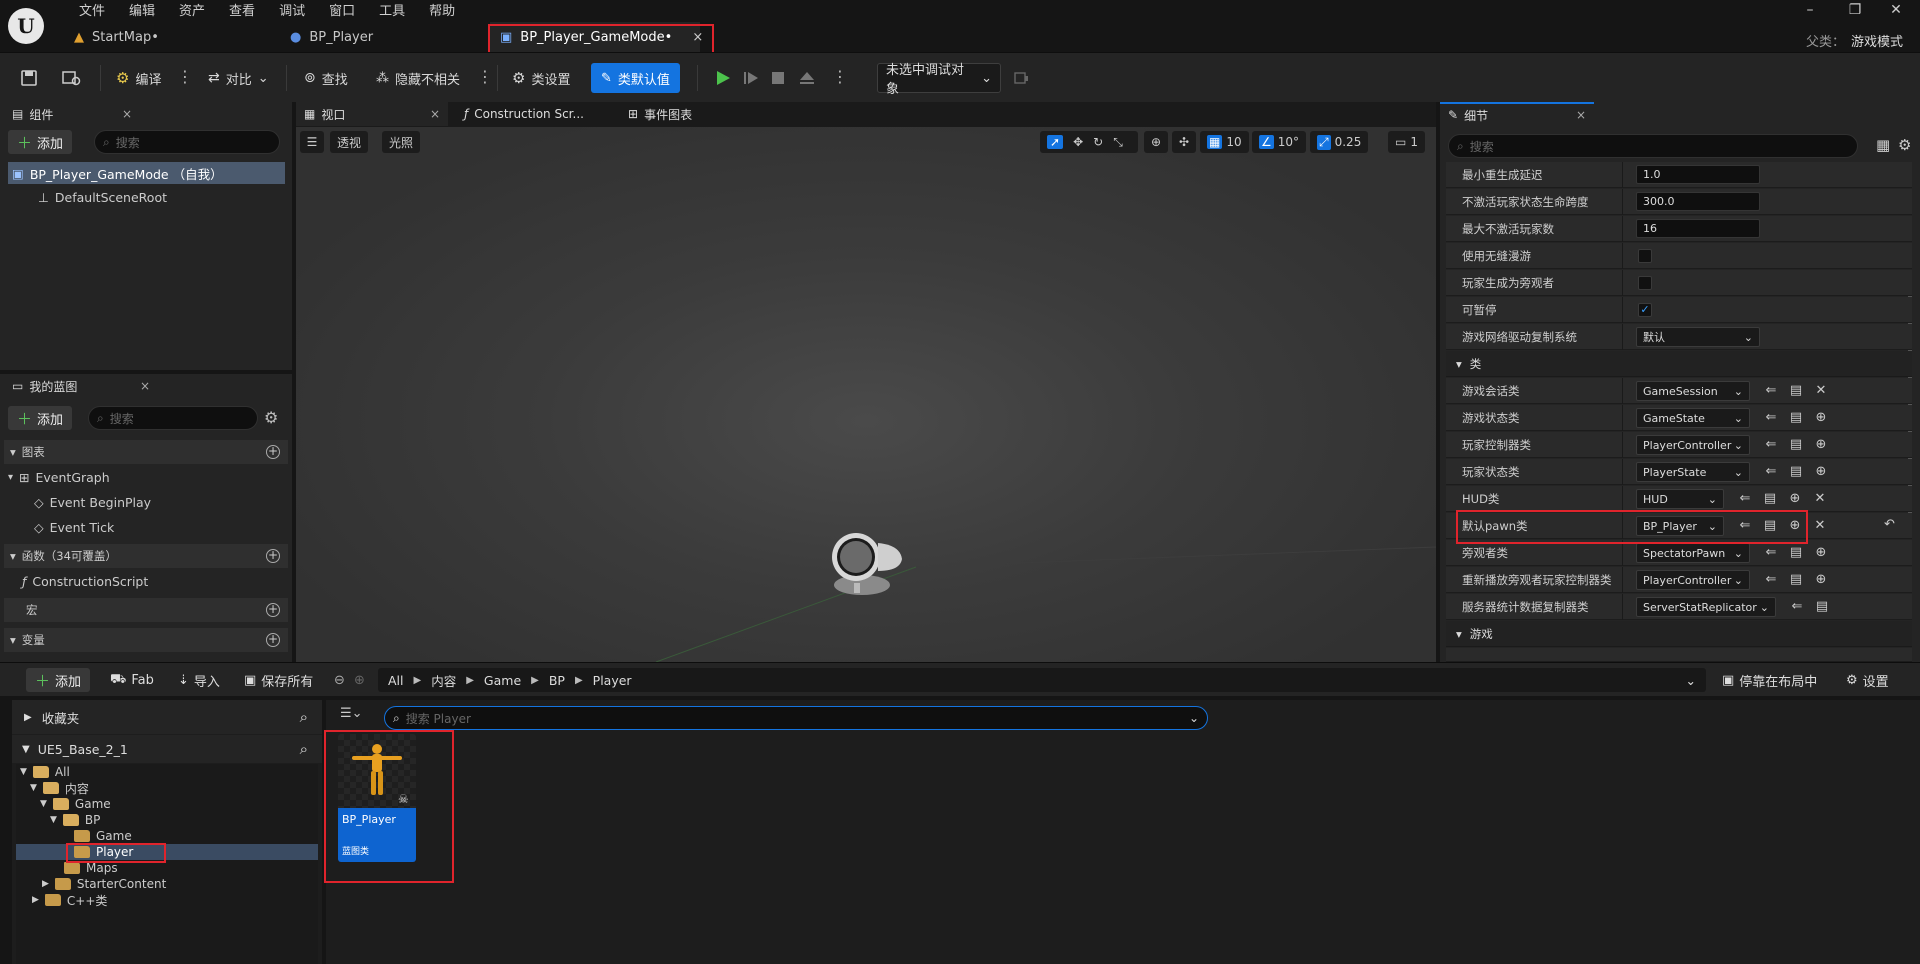 The width and height of the screenshot is (1920, 964). What do you see at coordinates (1022, 78) in the screenshot?
I see `debug-browse-icon` at bounding box center [1022, 78].